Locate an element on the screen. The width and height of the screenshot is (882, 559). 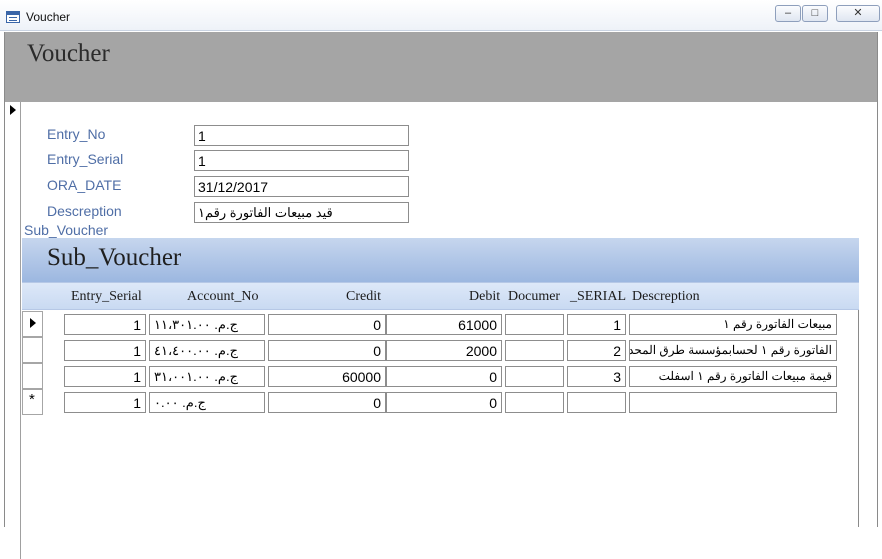
descreption-field: قيد مبيعات الفاتورة رقم١ is located at coordinates (301, 212).